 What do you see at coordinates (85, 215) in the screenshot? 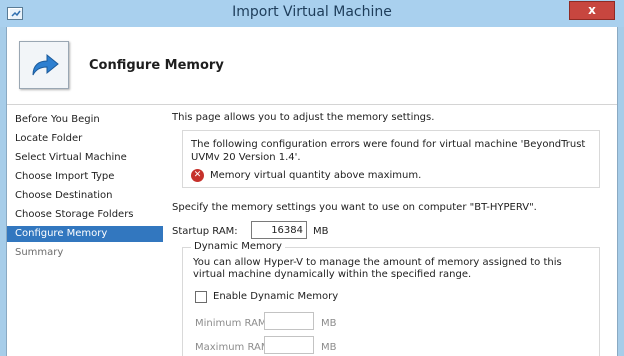
I see `nav-item-choose-storage-folders: Choose Storage Folders` at bounding box center [85, 215].